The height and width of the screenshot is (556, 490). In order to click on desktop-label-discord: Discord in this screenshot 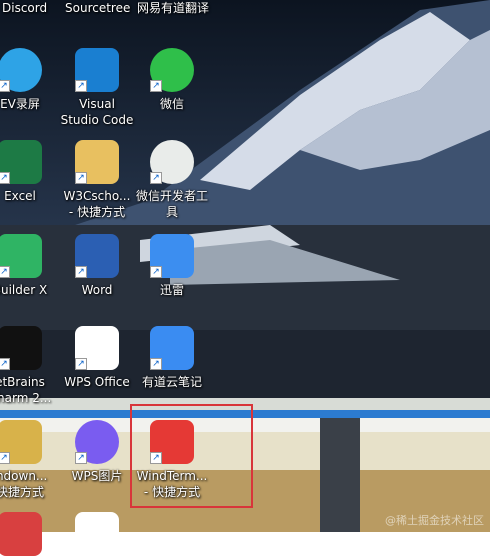, I will do `click(24, 8)`.